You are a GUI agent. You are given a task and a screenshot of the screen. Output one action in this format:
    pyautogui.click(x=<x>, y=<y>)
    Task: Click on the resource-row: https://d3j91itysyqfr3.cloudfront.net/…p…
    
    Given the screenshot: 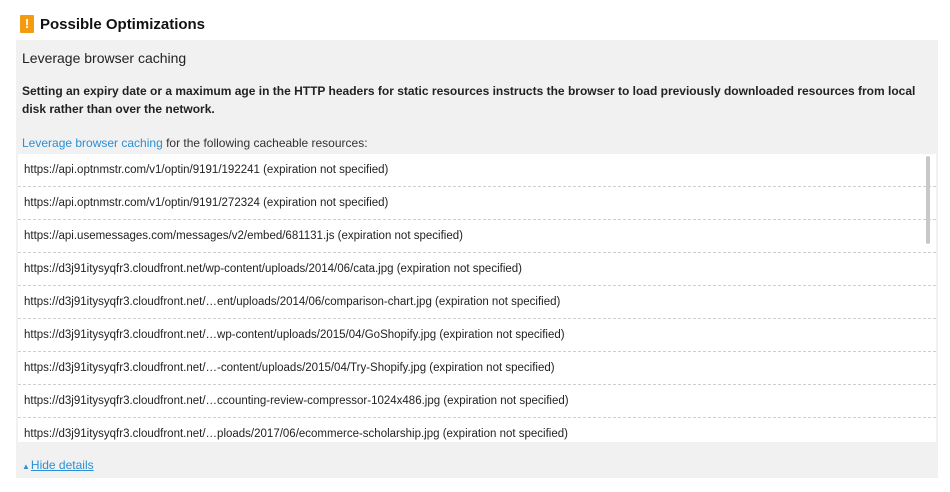 What is the action you would take?
    pyautogui.click(x=477, y=430)
    